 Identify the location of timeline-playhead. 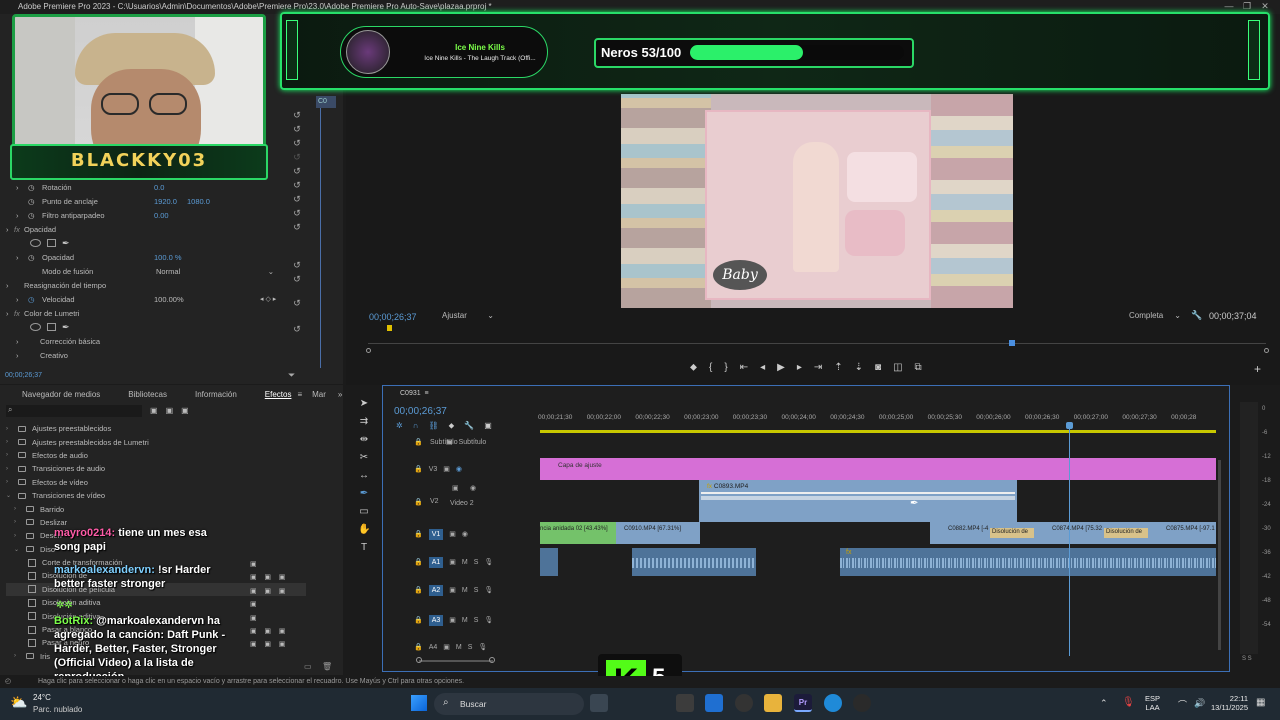
(1069, 540).